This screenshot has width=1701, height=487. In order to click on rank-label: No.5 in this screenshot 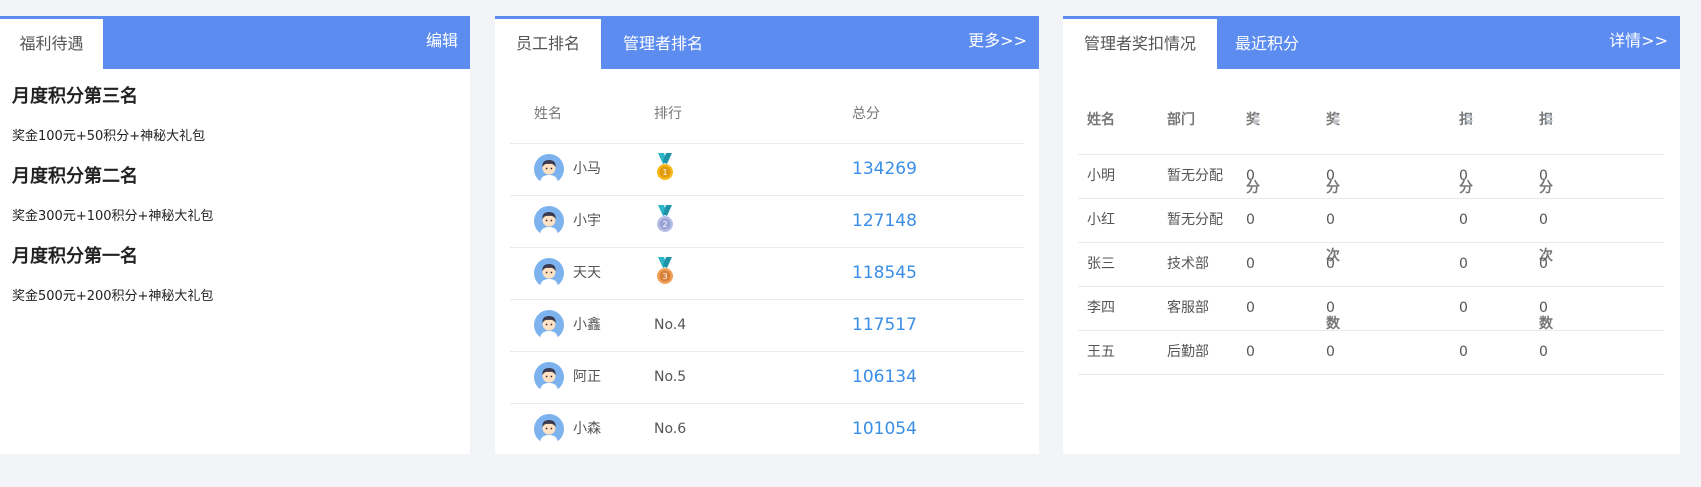, I will do `click(670, 377)`.